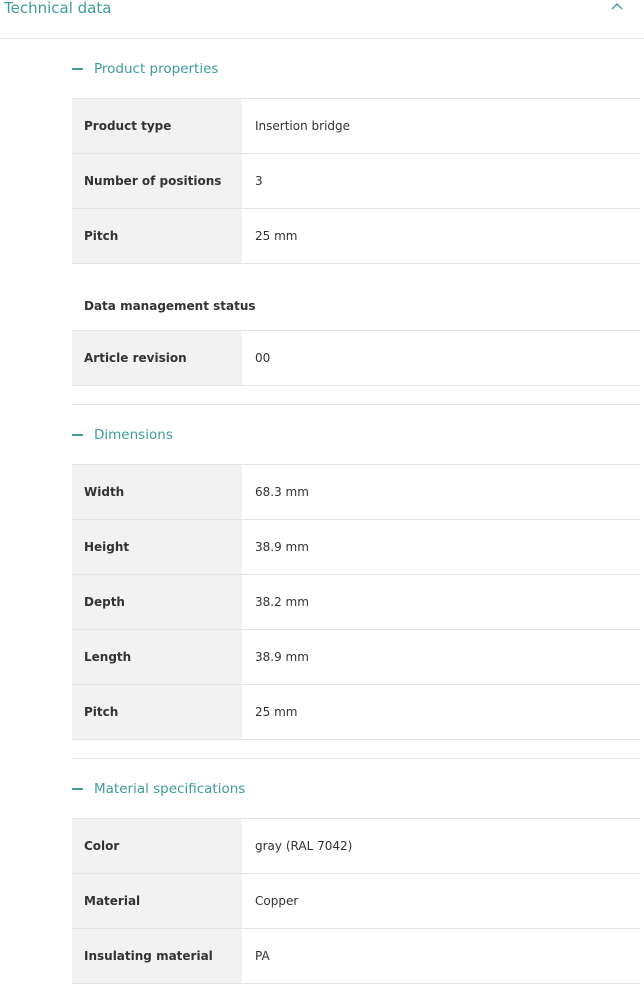  What do you see at coordinates (157, 657) in the screenshot?
I see `row-label: Length` at bounding box center [157, 657].